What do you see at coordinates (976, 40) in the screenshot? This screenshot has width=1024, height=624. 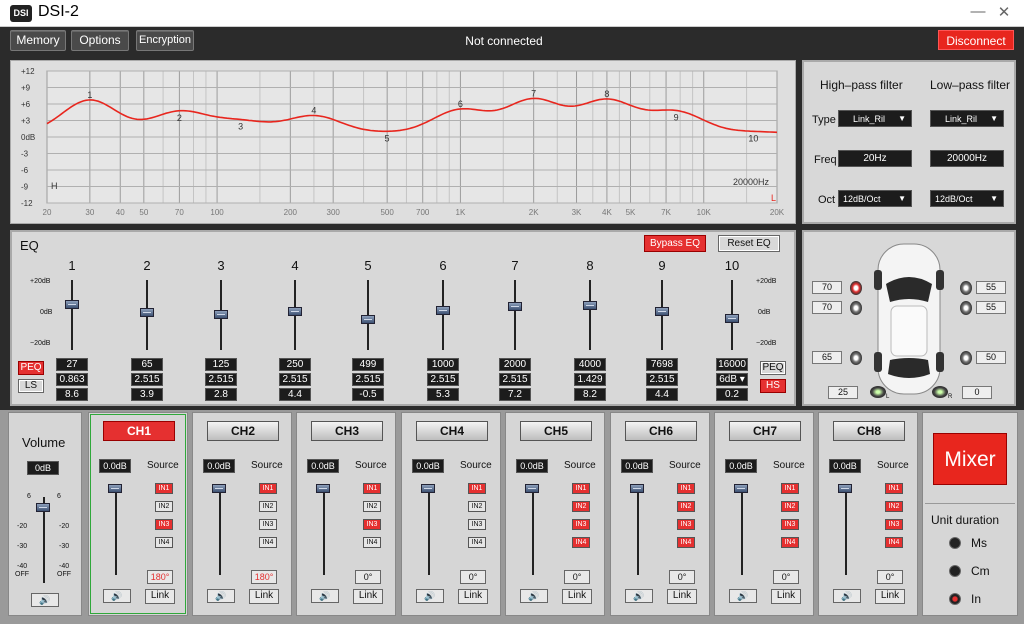 I see `disconnect-button: Disconnect` at bounding box center [976, 40].